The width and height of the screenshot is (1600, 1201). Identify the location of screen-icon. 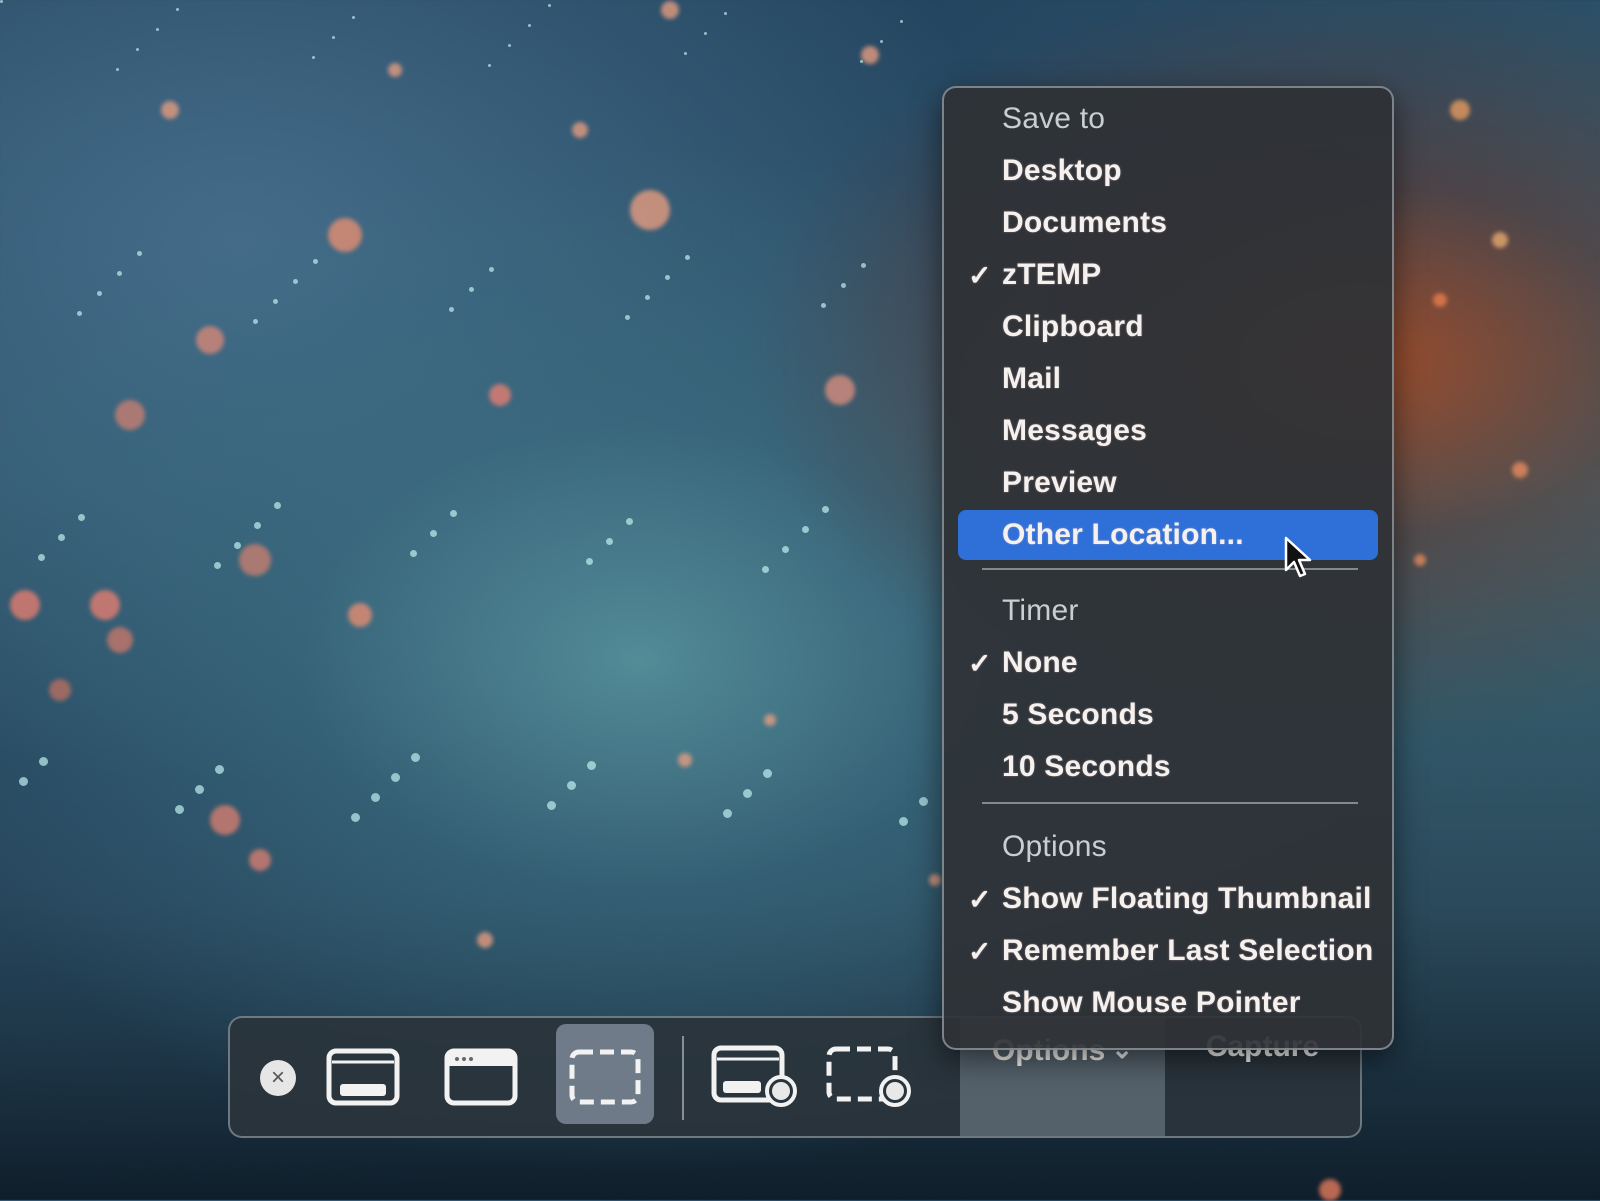
(363, 1077).